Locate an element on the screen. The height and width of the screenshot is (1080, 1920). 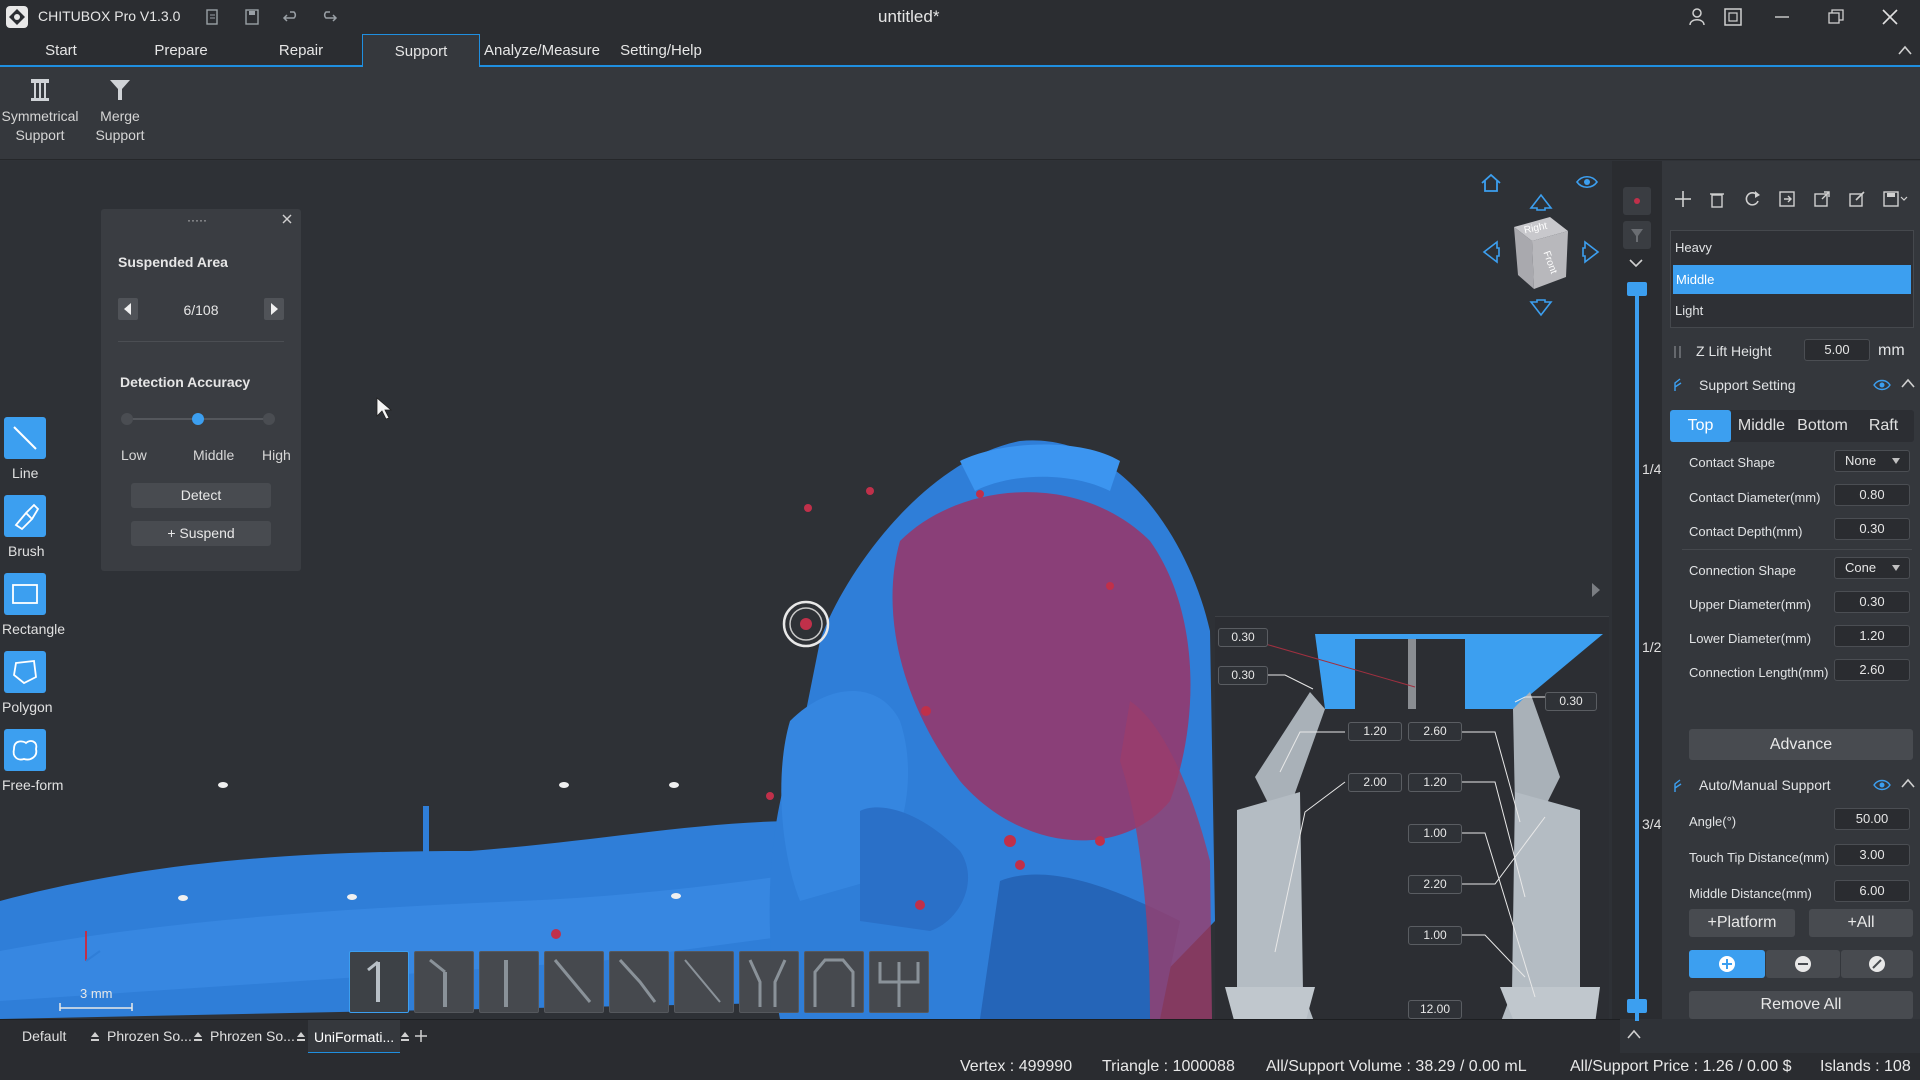
upper-value-a: 1.20 is located at coordinates (1375, 731).